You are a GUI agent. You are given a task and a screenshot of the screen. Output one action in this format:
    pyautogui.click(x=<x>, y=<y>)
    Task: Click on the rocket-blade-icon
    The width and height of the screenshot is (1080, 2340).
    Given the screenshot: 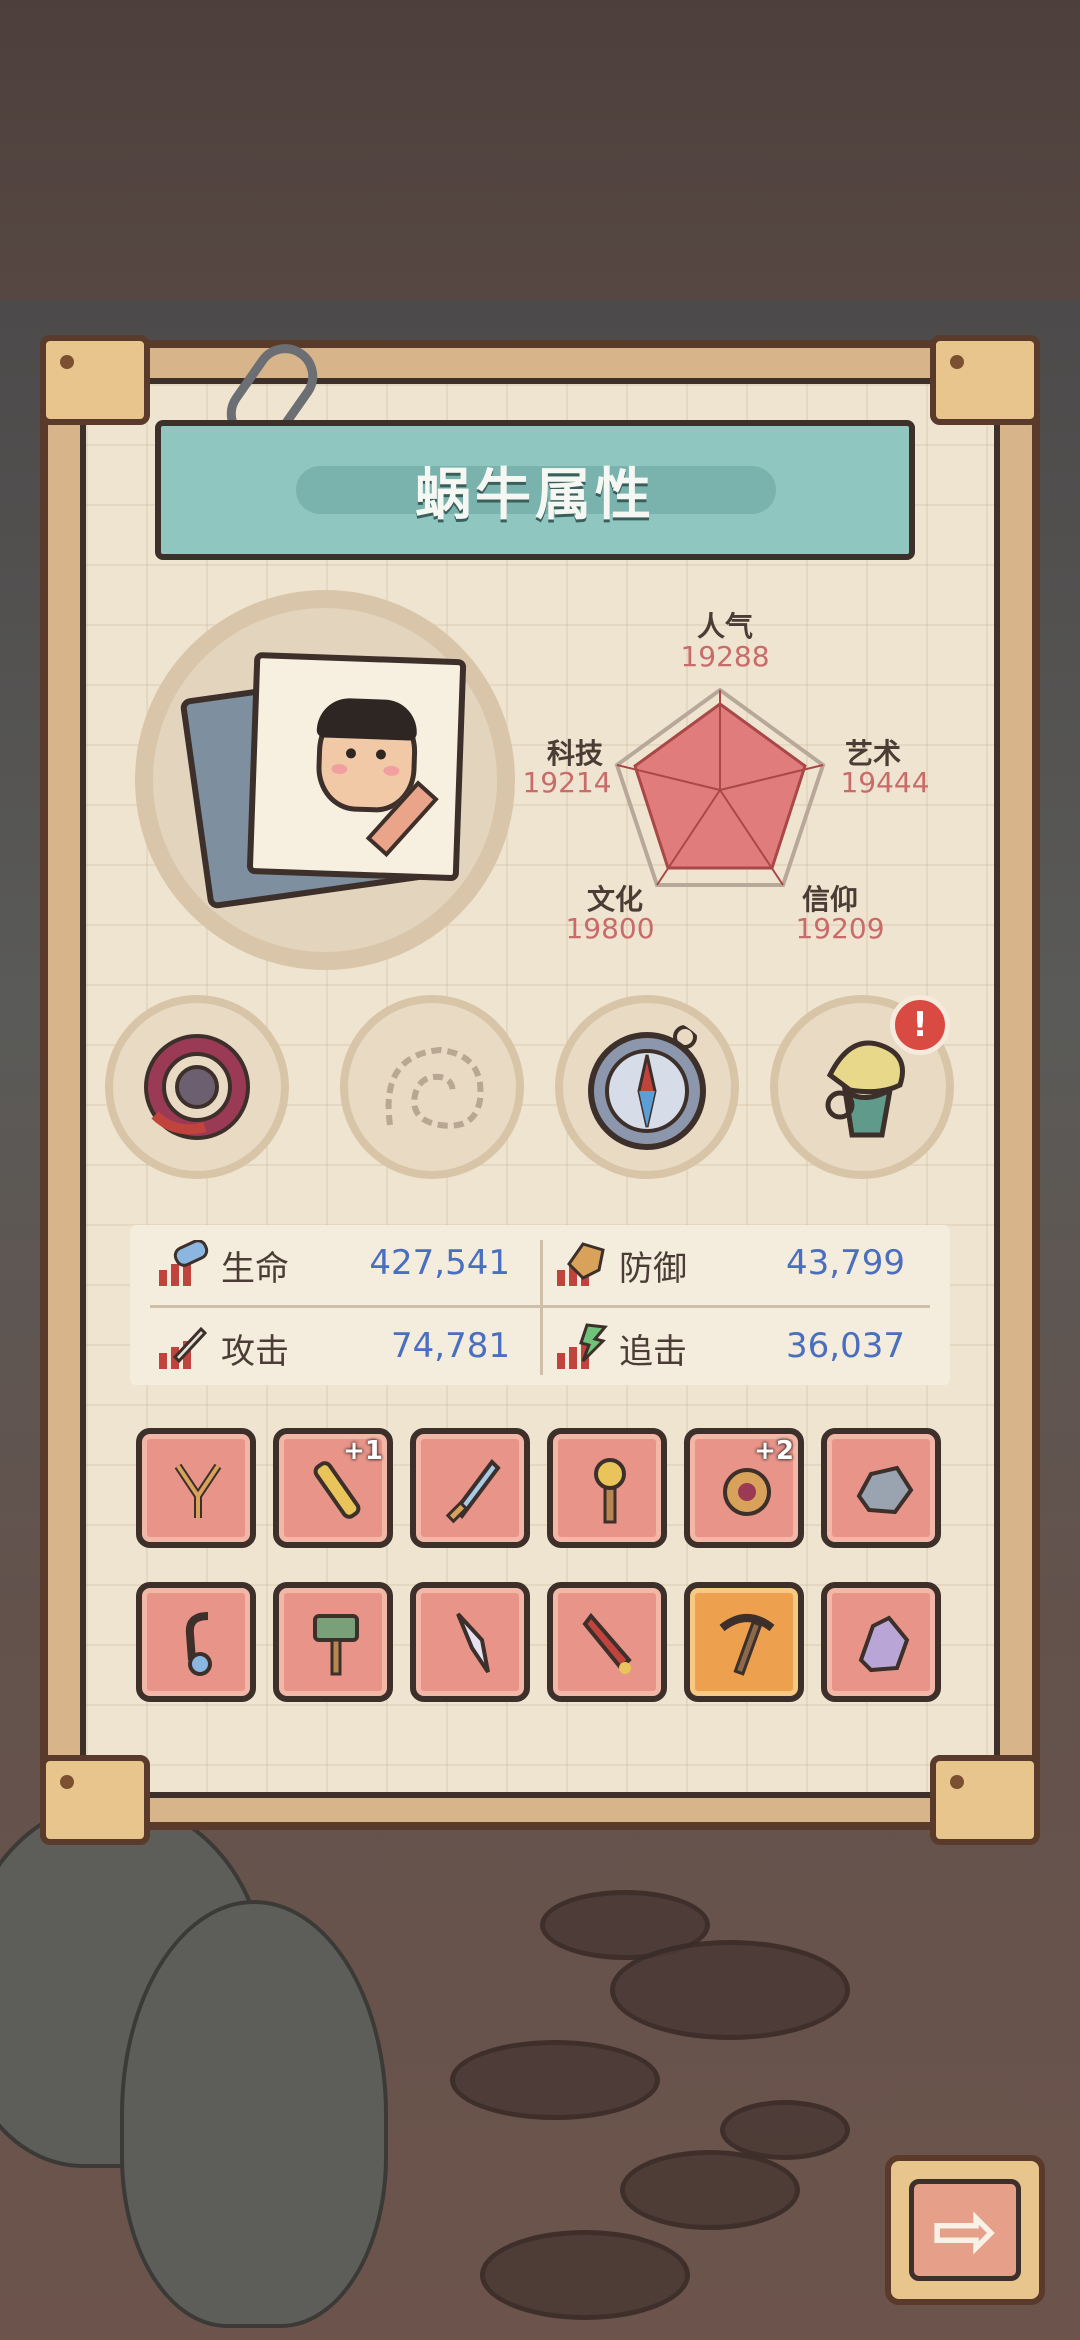 What is the action you would take?
    pyautogui.click(x=607, y=1643)
    